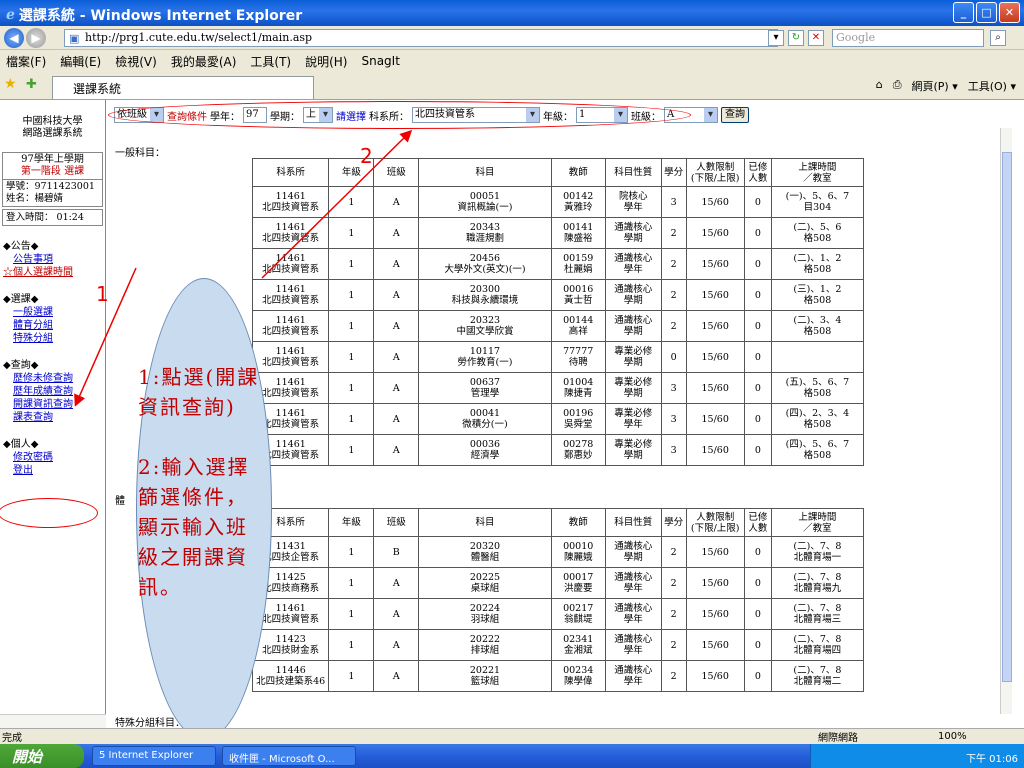 This screenshot has width=1024, height=768. What do you see at coordinates (49, 513) in the screenshot?
I see `annotation-ellipse-nav` at bounding box center [49, 513].